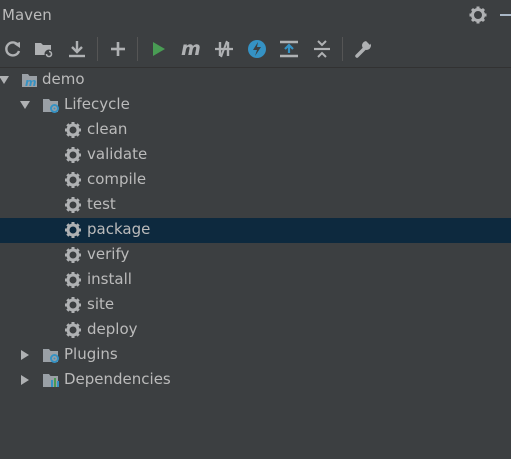 Image resolution: width=511 pixels, height=459 pixels. Describe the element at coordinates (107, 129) in the screenshot. I see `goal-label: clean` at that location.